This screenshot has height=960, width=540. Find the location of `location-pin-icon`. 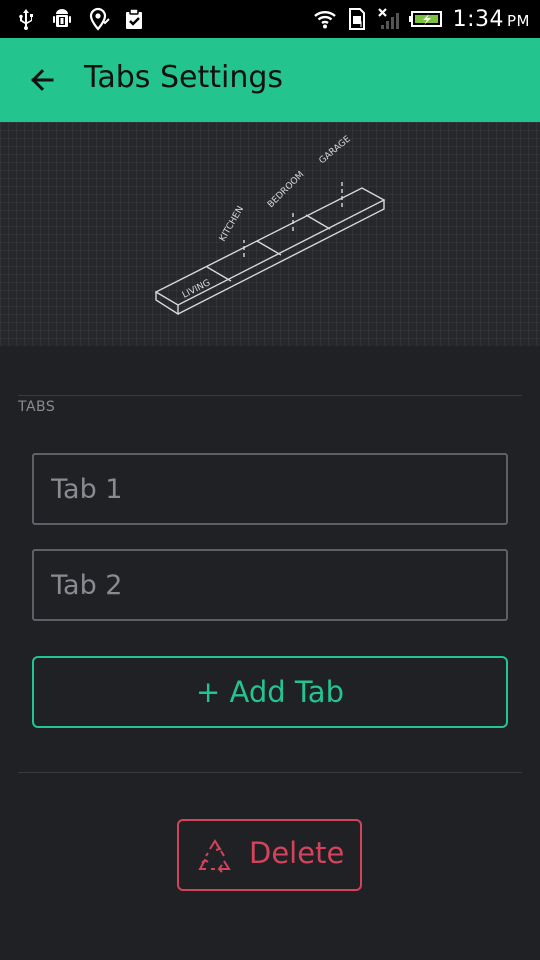

location-pin-icon is located at coordinates (98, 19).